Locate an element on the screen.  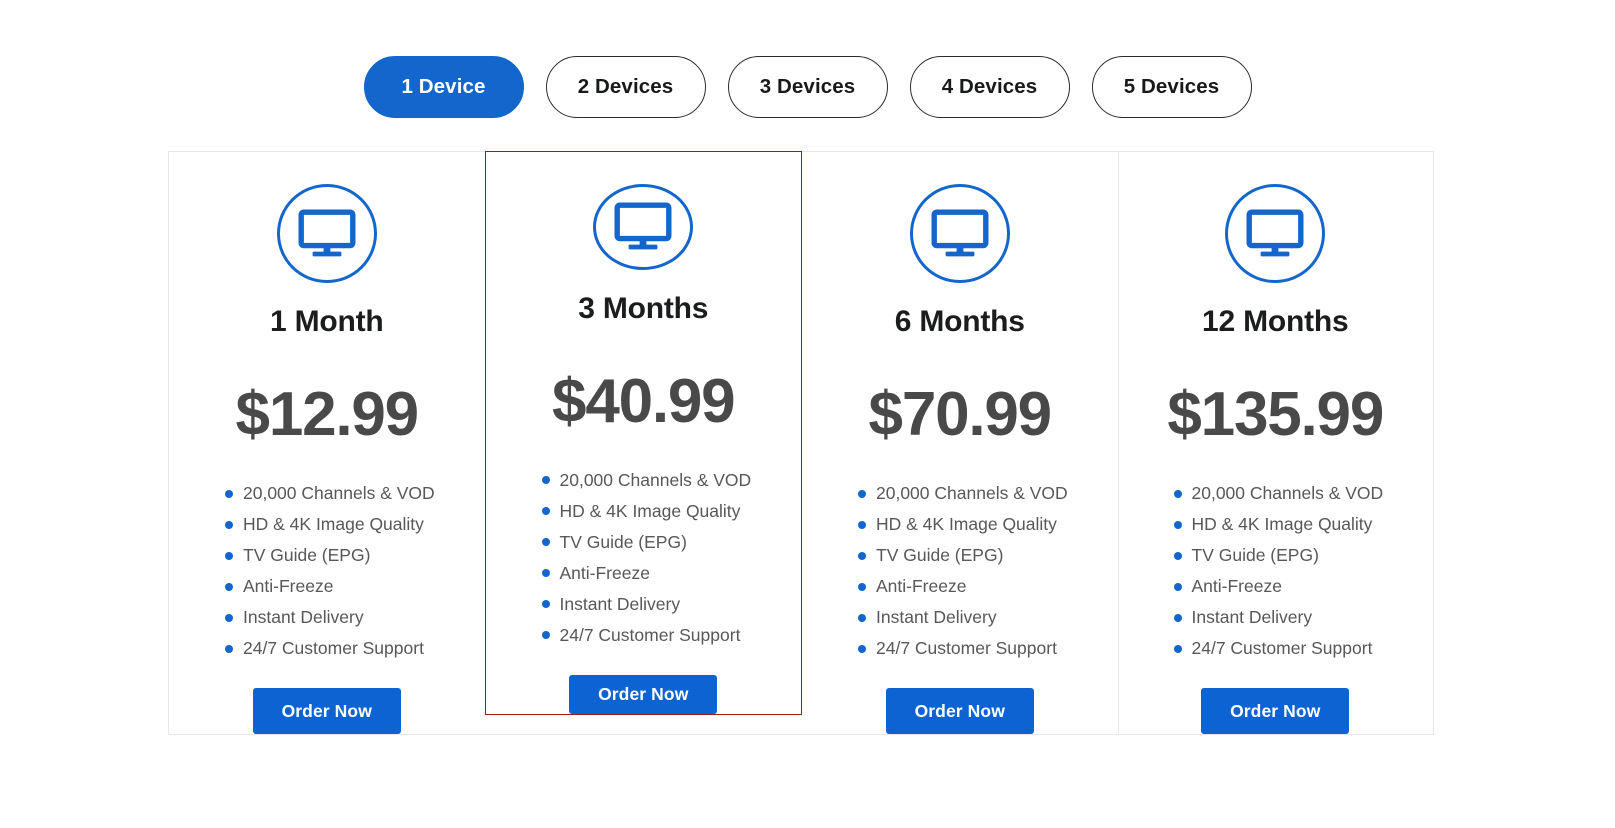
device-tab-3: 3 Devices is located at coordinates (807, 87).